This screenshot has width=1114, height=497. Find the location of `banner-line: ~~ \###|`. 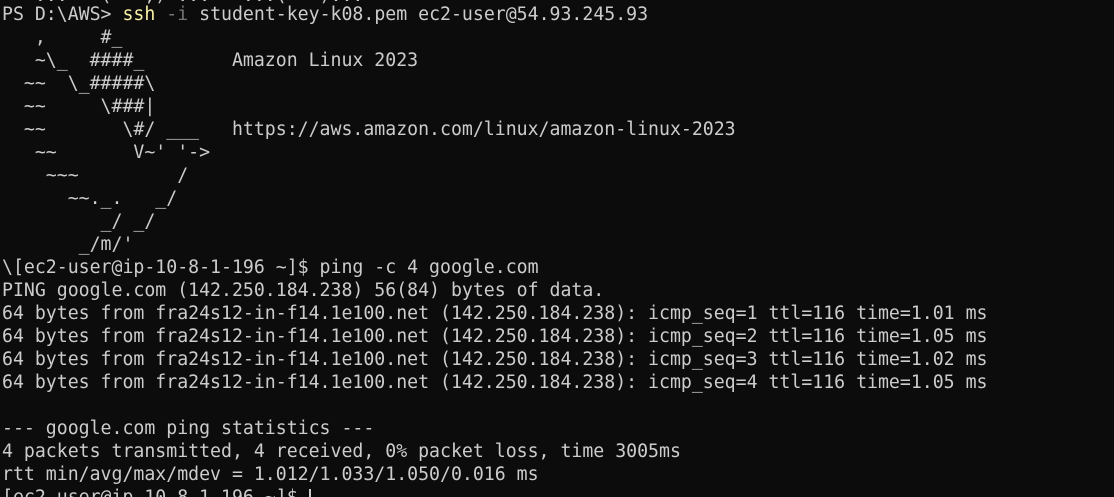

banner-line: ~~ \###| is located at coordinates (79, 106).